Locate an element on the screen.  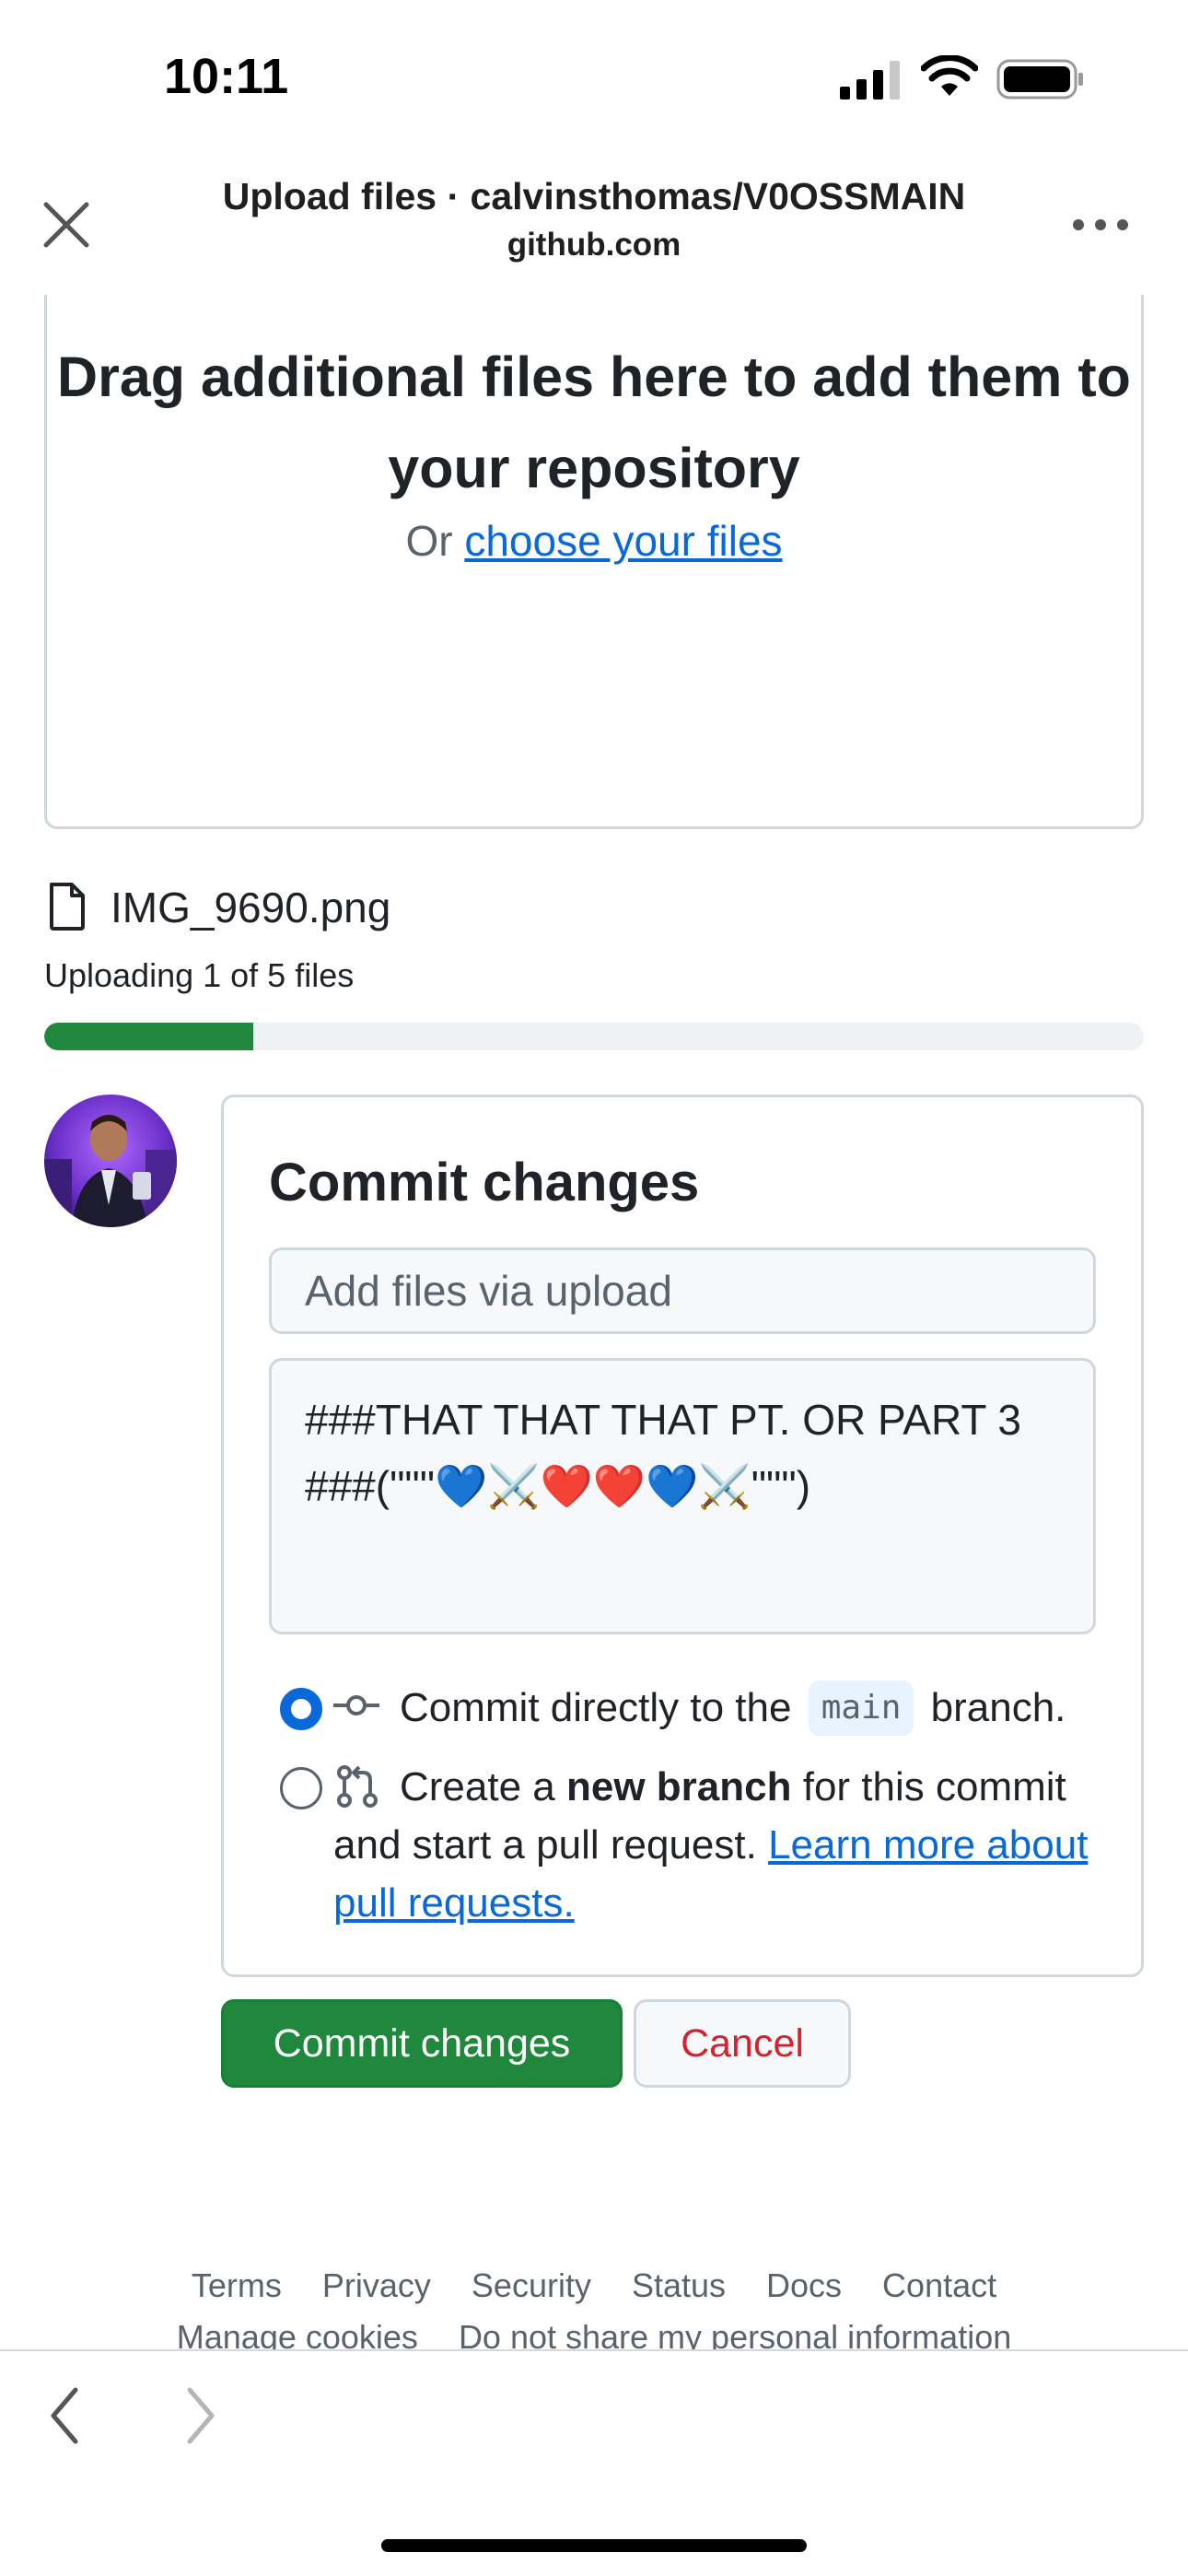
commit-directly-radio is located at coordinates (301, 1709).